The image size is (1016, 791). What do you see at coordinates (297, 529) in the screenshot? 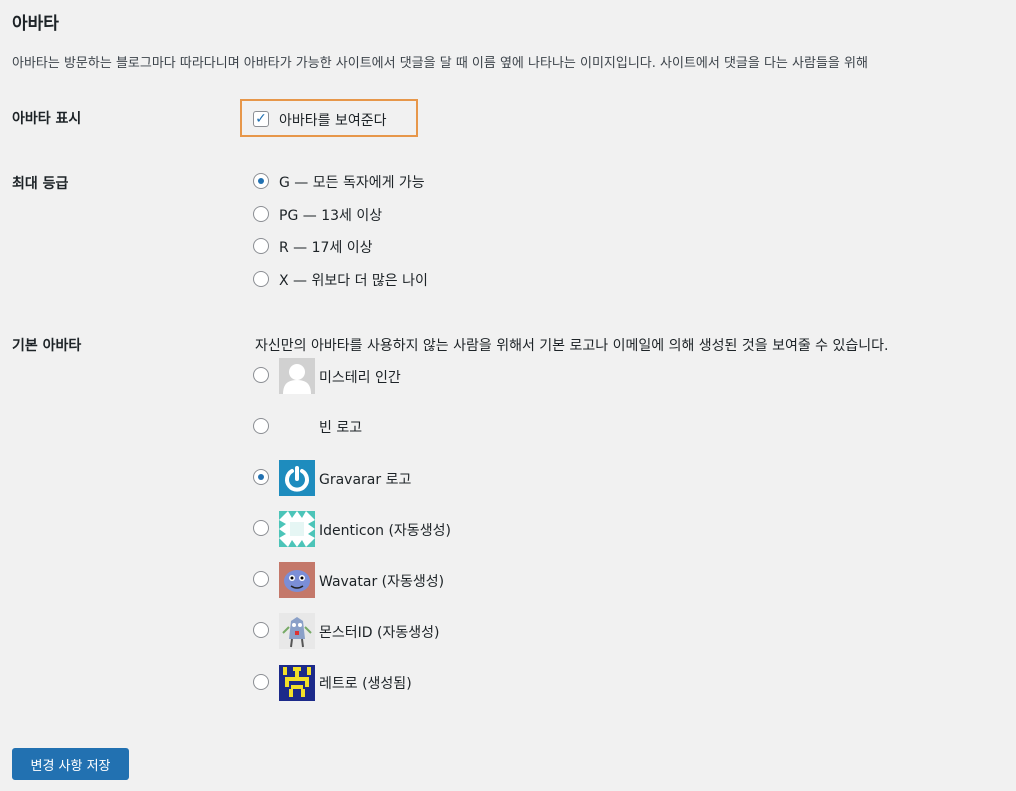
I see `identicon-icon` at bounding box center [297, 529].